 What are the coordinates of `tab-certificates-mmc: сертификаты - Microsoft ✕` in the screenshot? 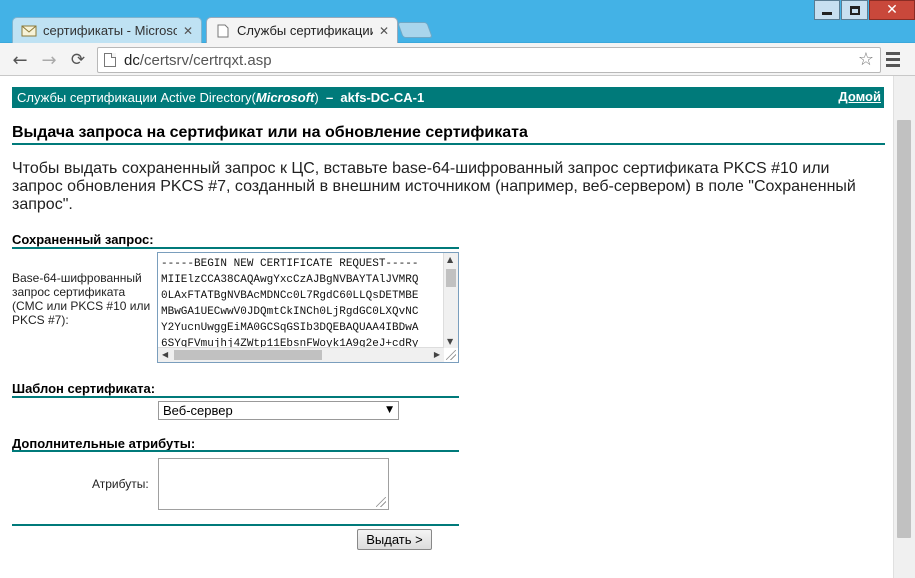 It's located at (107, 30).